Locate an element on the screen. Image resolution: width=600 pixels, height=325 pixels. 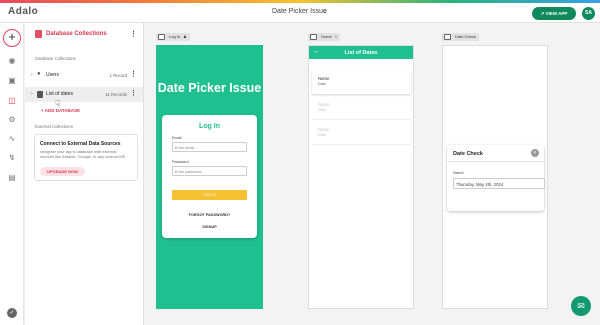
app-bar-title: List of Dates is located at coordinates (361, 52).